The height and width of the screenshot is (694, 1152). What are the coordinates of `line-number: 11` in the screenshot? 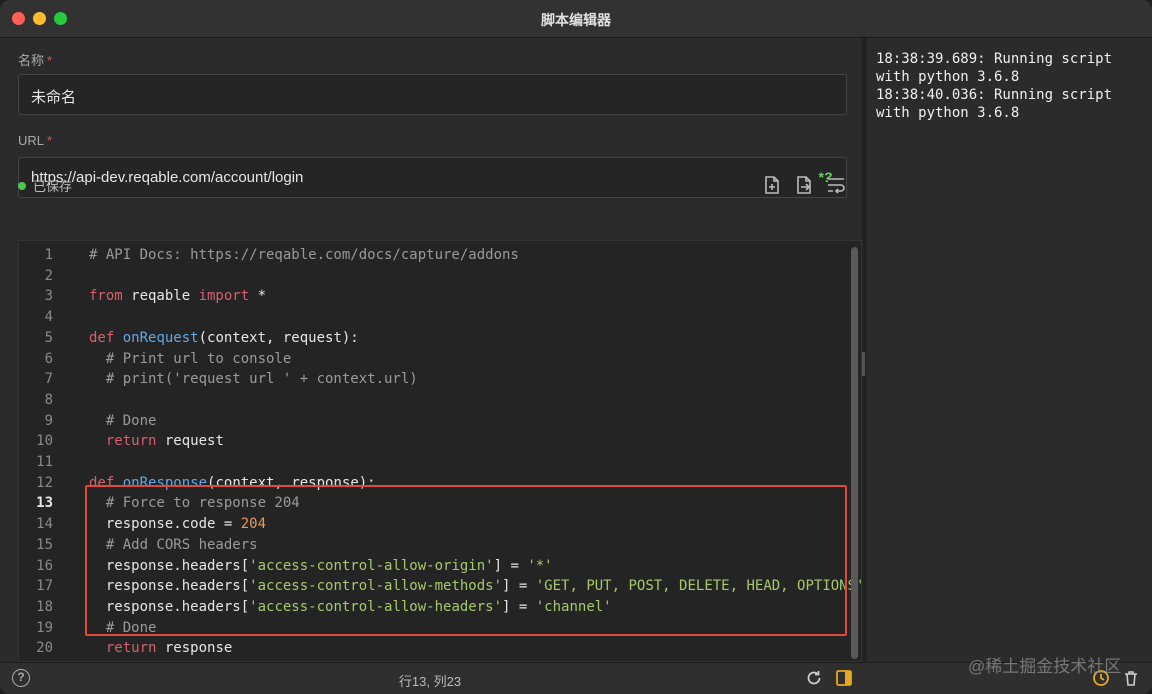 It's located at (44, 462).